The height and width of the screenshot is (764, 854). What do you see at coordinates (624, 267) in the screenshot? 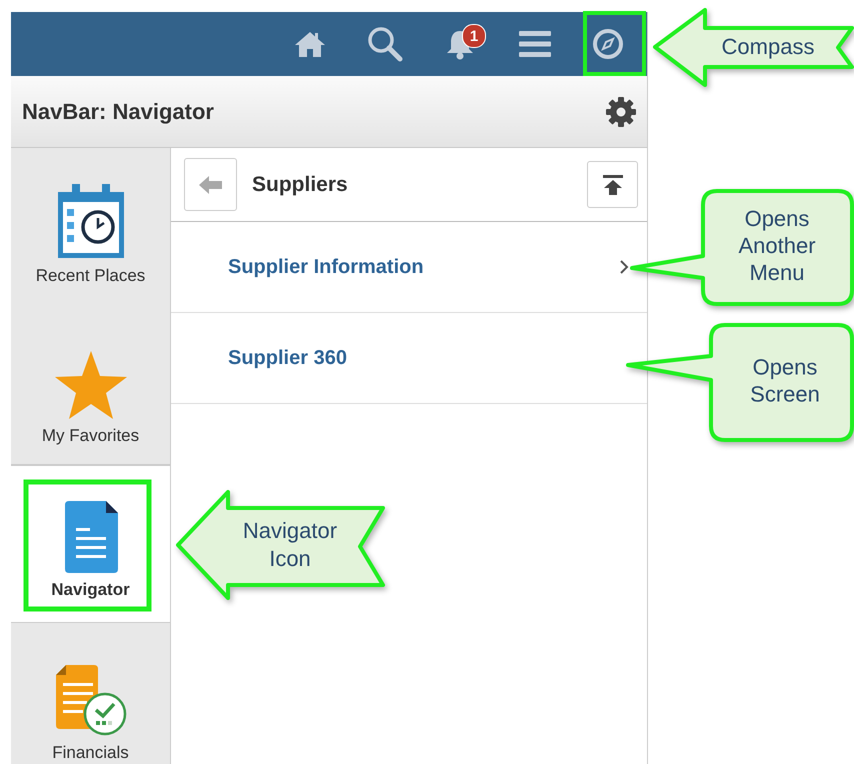
I see `chevron-right-icon` at bounding box center [624, 267].